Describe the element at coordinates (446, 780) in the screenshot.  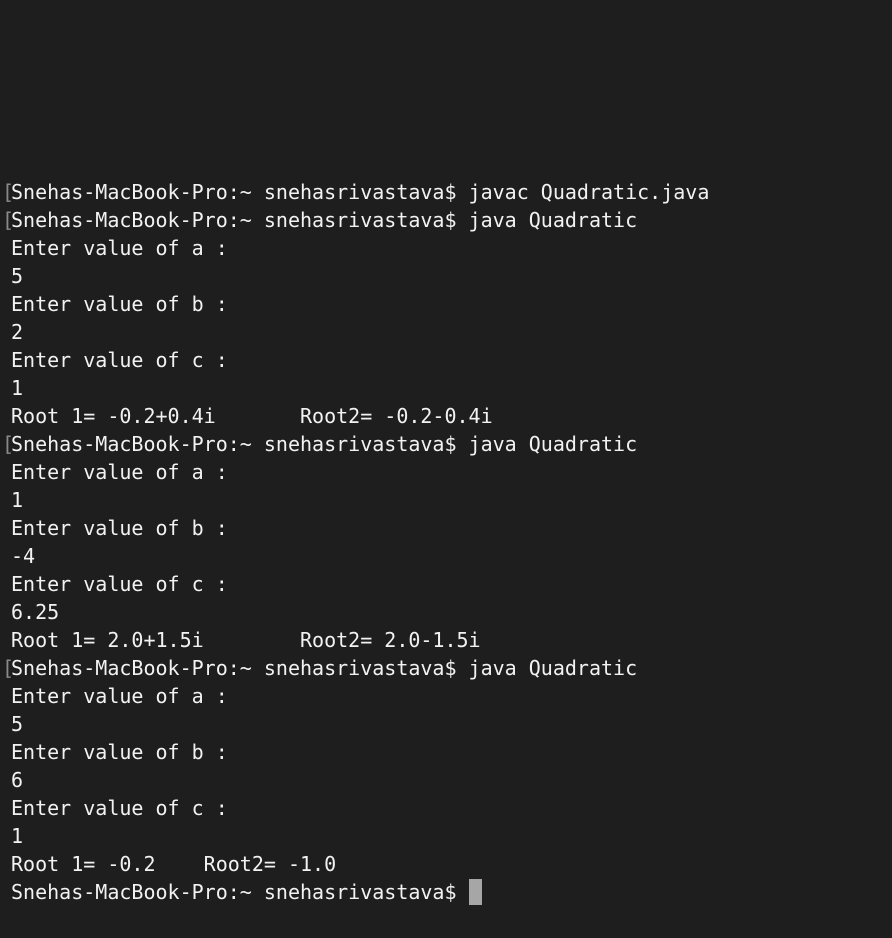
I see `input-line: 6` at that location.